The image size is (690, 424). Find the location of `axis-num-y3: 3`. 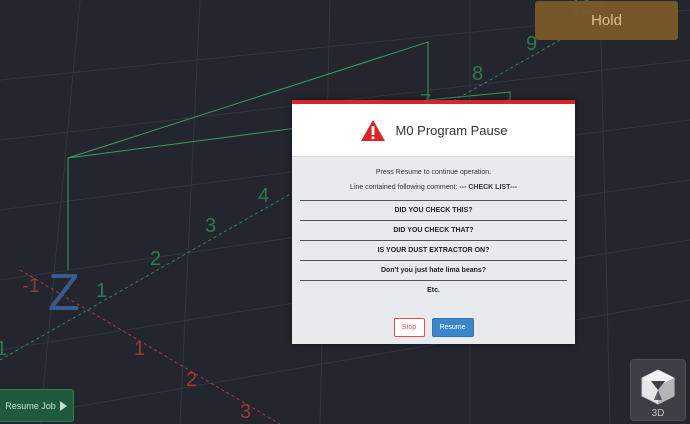

axis-num-y3: 3 is located at coordinates (210, 226).